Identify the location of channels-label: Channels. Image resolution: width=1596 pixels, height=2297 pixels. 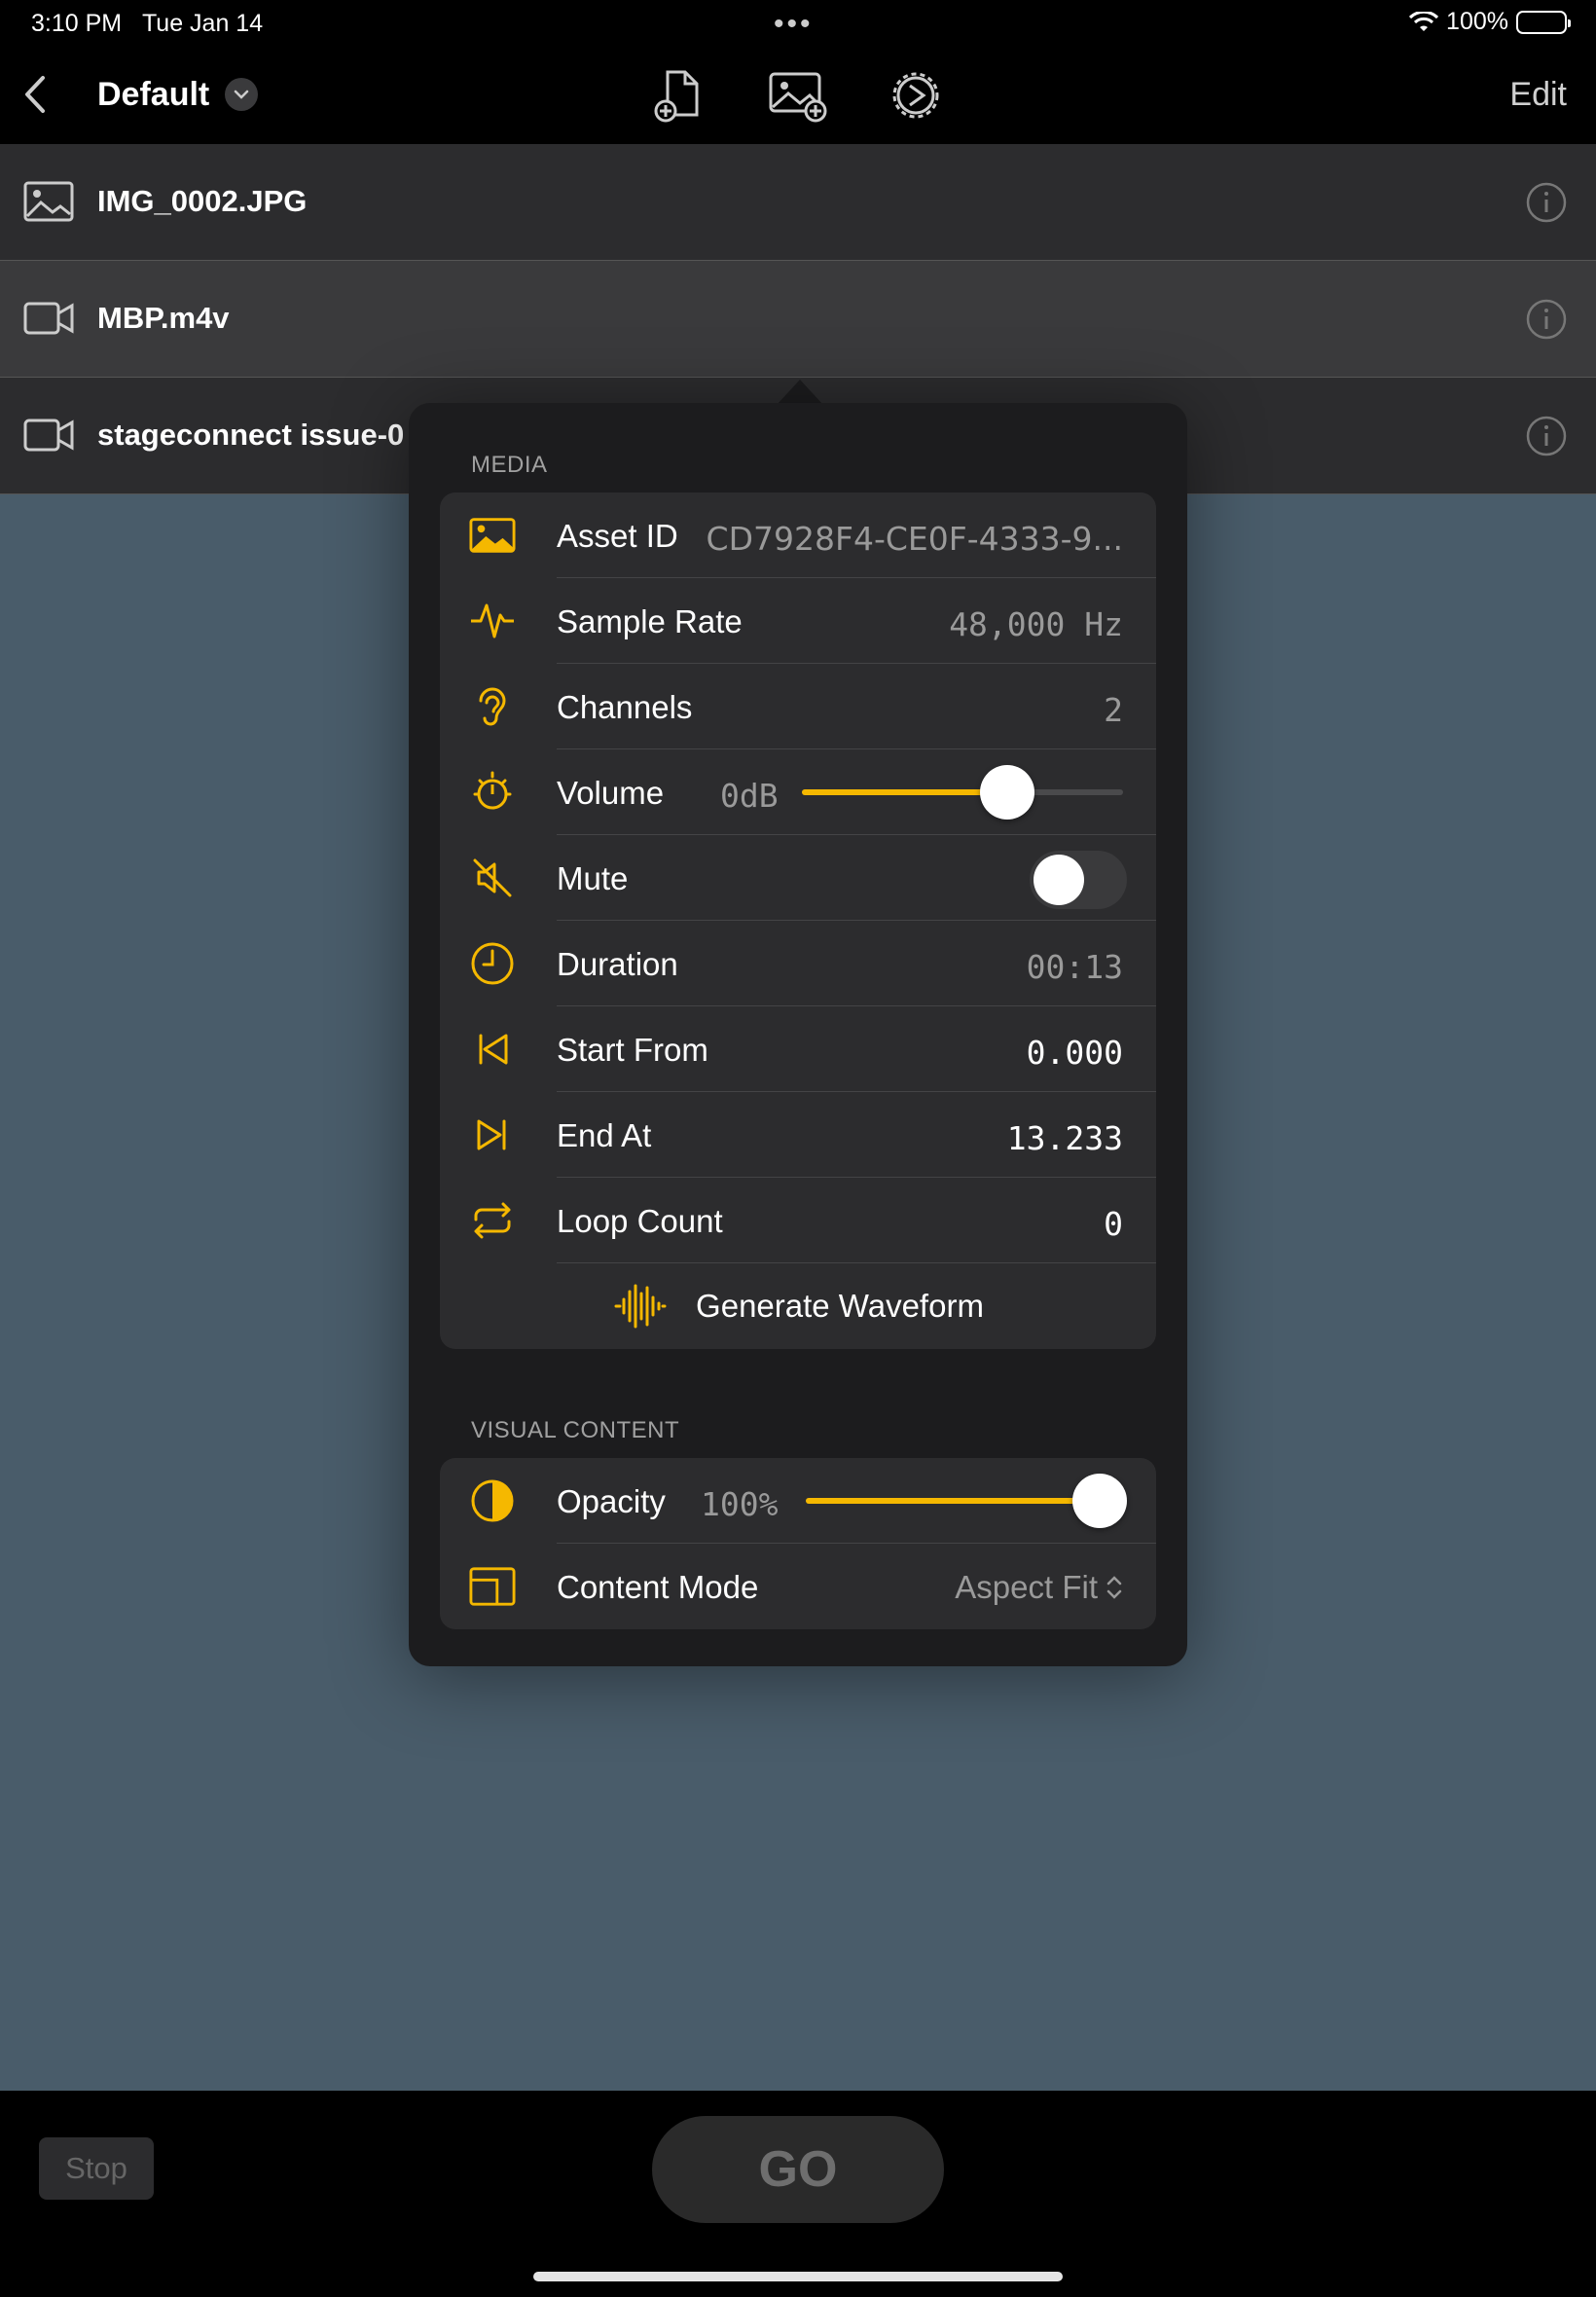
(625, 707).